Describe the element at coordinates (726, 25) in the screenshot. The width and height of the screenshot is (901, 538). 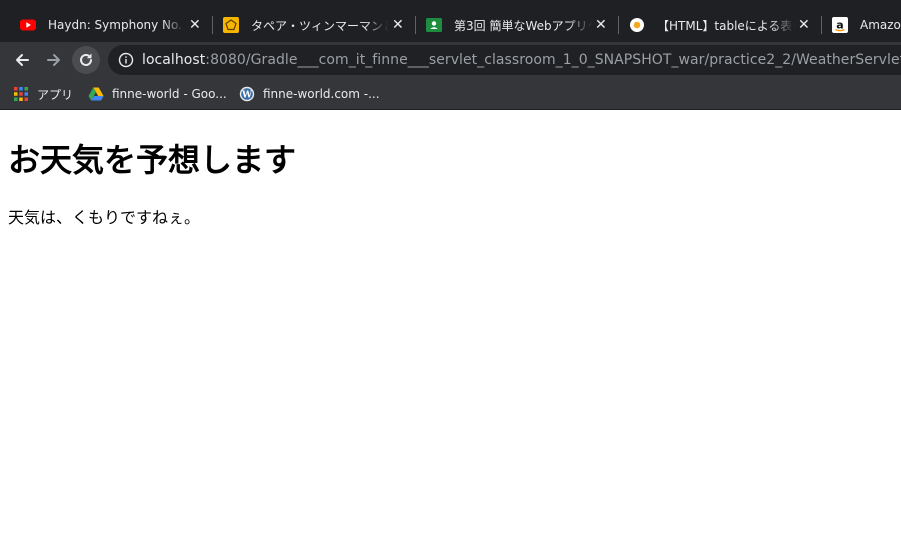
I see `tab-title: 【HTML】tableによる表の` at that location.